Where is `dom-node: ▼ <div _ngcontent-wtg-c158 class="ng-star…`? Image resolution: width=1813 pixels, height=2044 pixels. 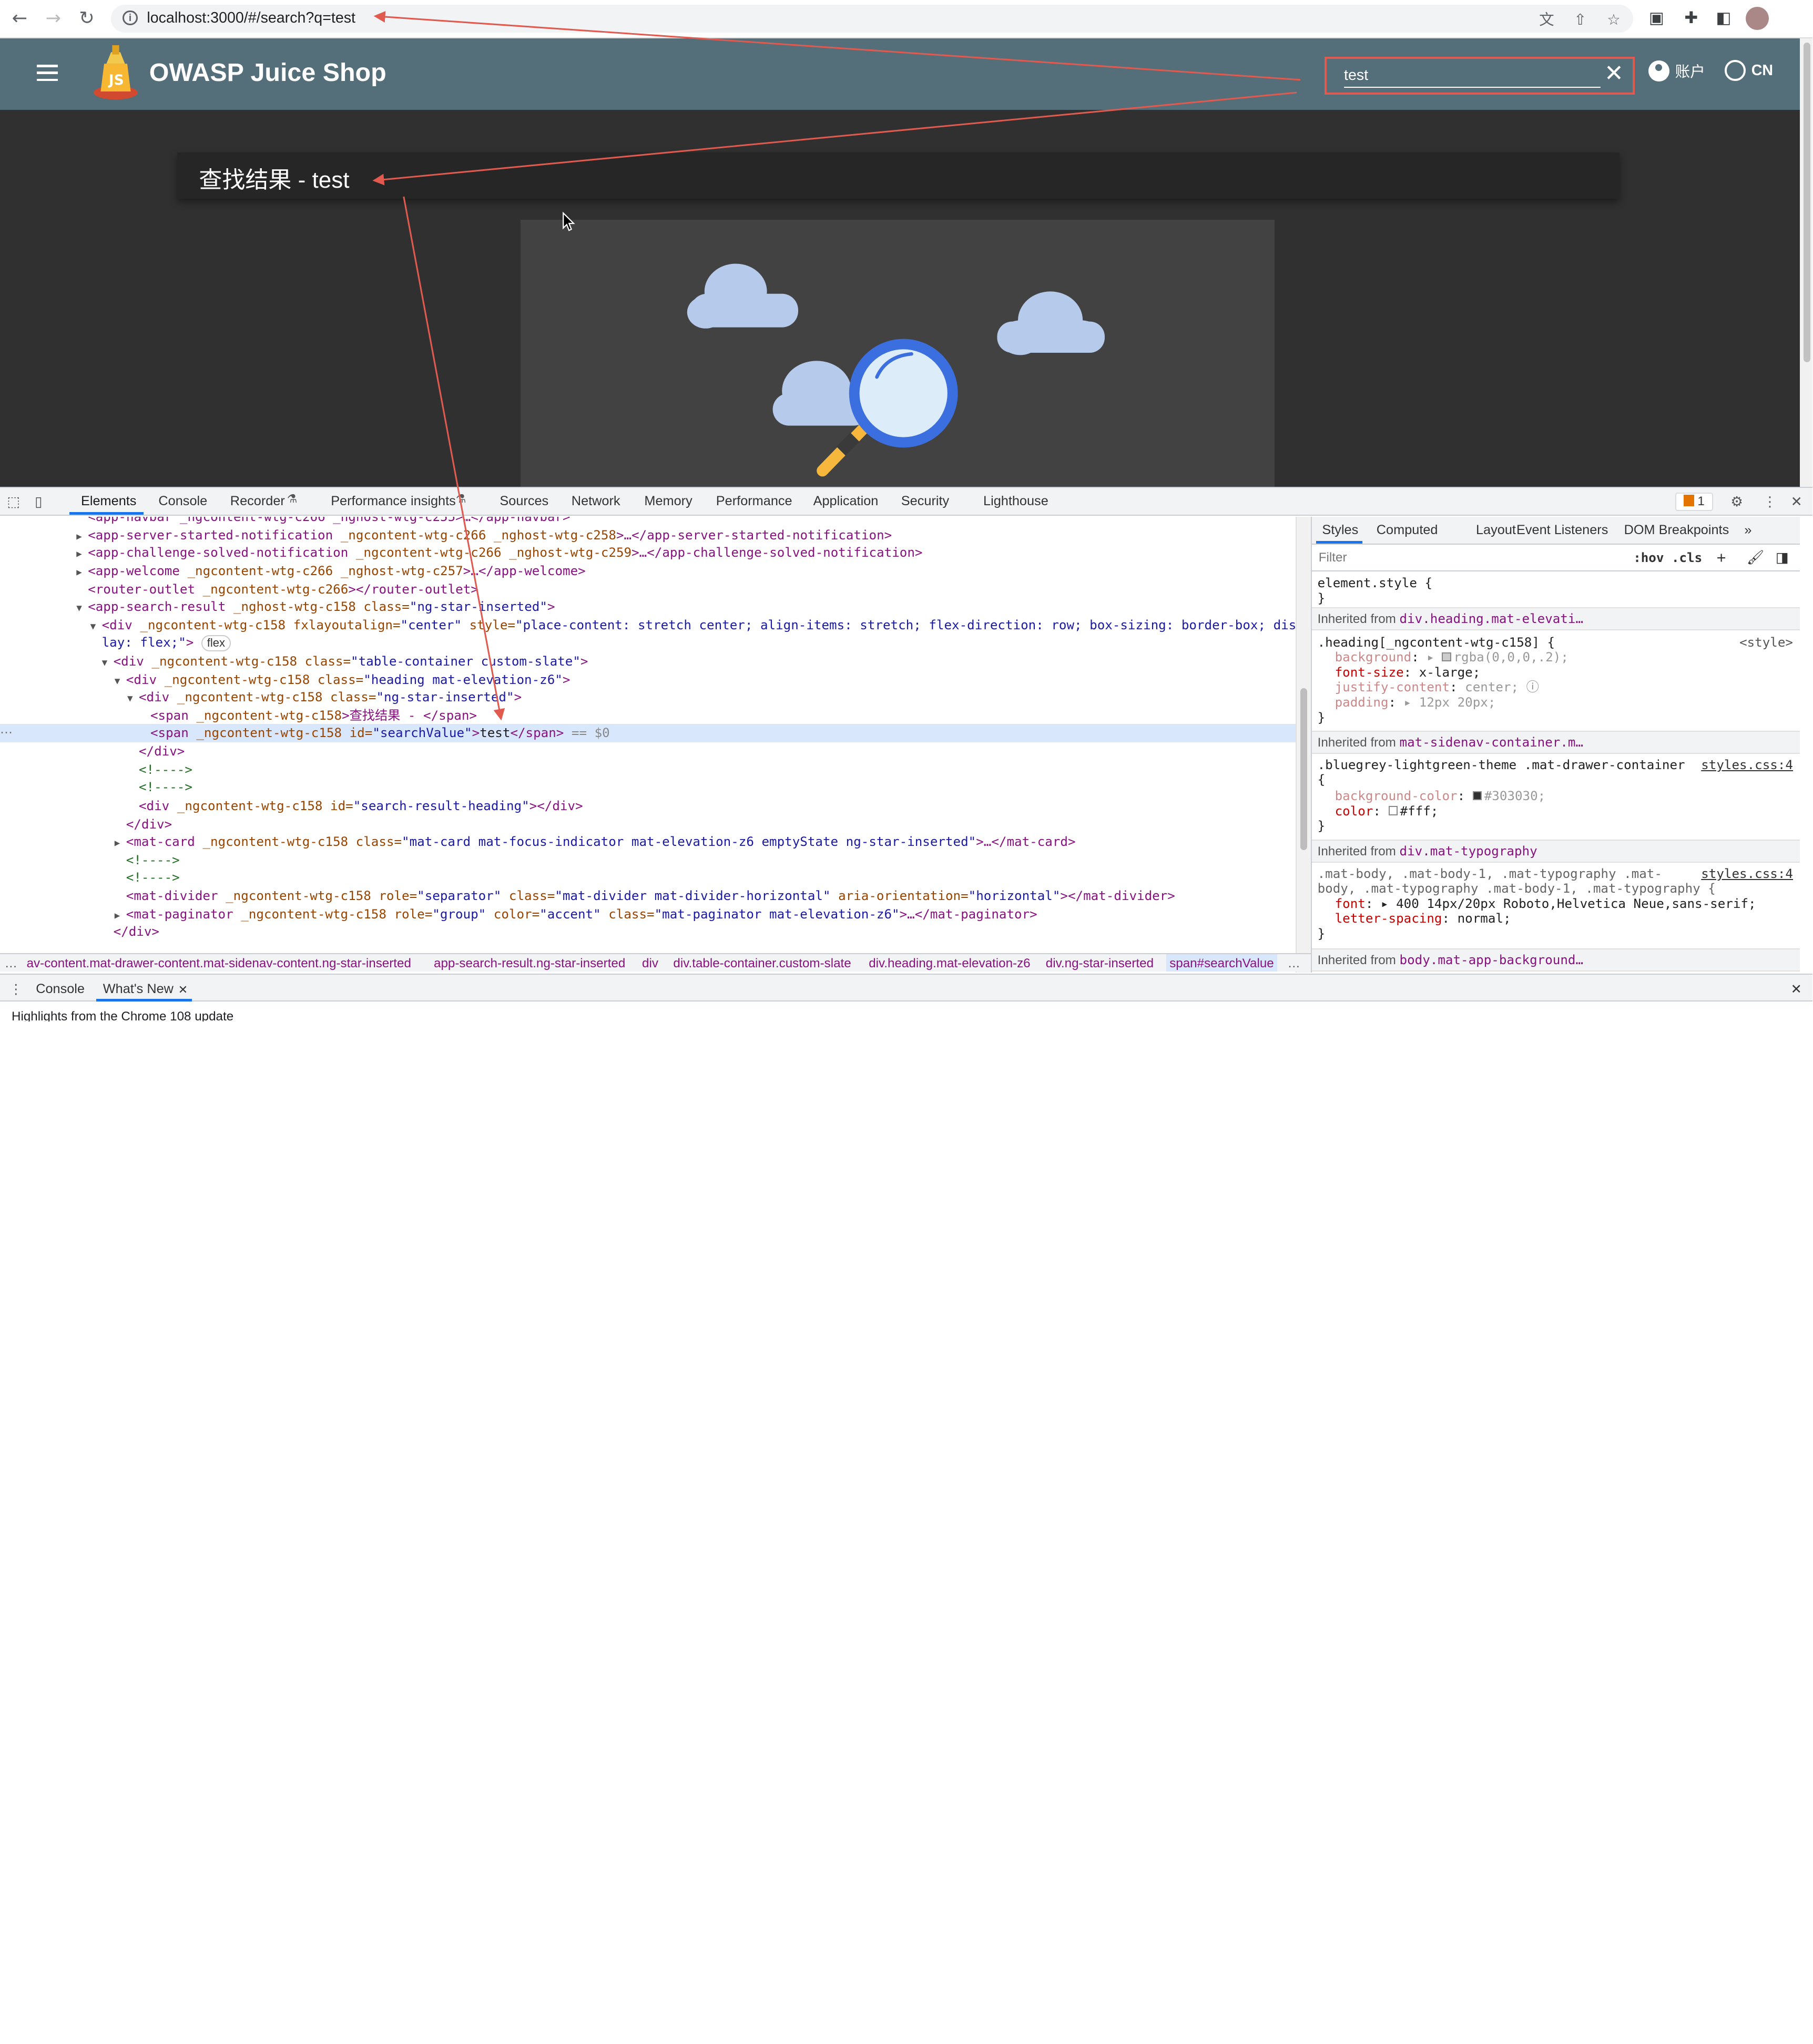
dom-node: ▼ <div _ngcontent-wtg-c158 class="ng-star… is located at coordinates (648, 697).